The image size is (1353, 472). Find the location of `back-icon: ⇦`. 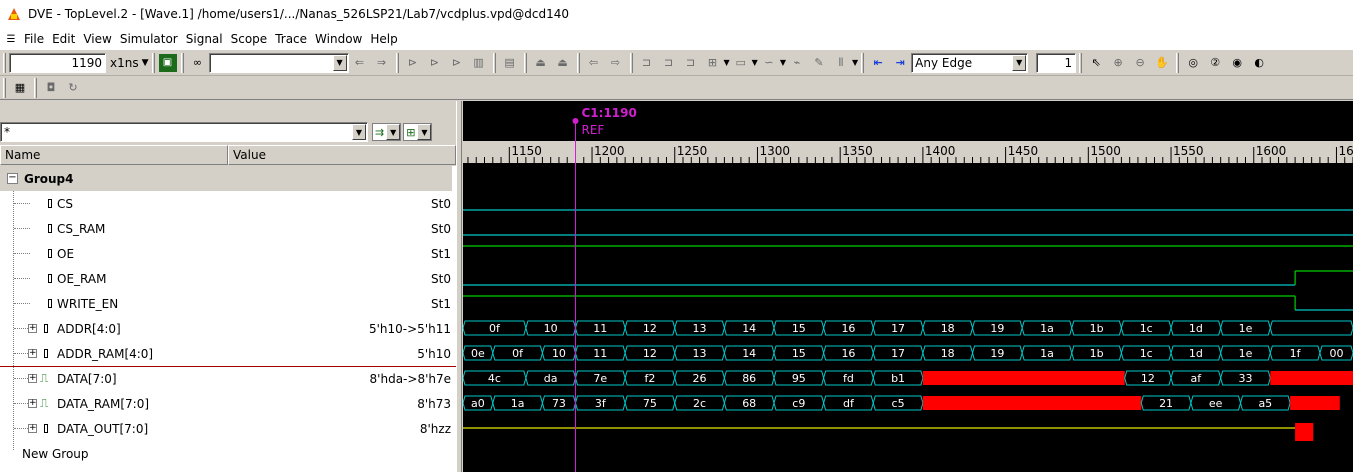

back-icon: ⇦ is located at coordinates (594, 63).